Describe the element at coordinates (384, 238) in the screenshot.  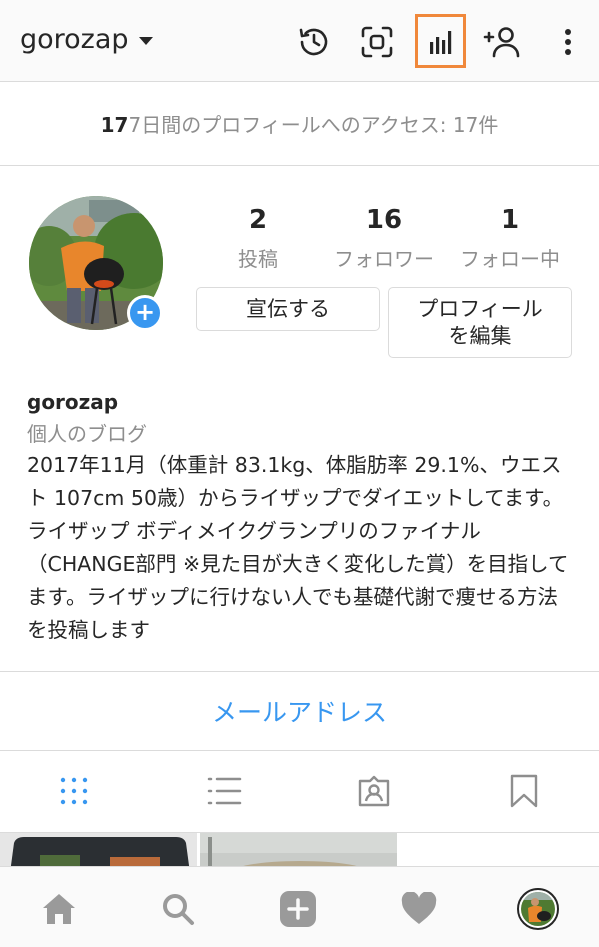
I see `followers-count: 16 フォロワー` at that location.